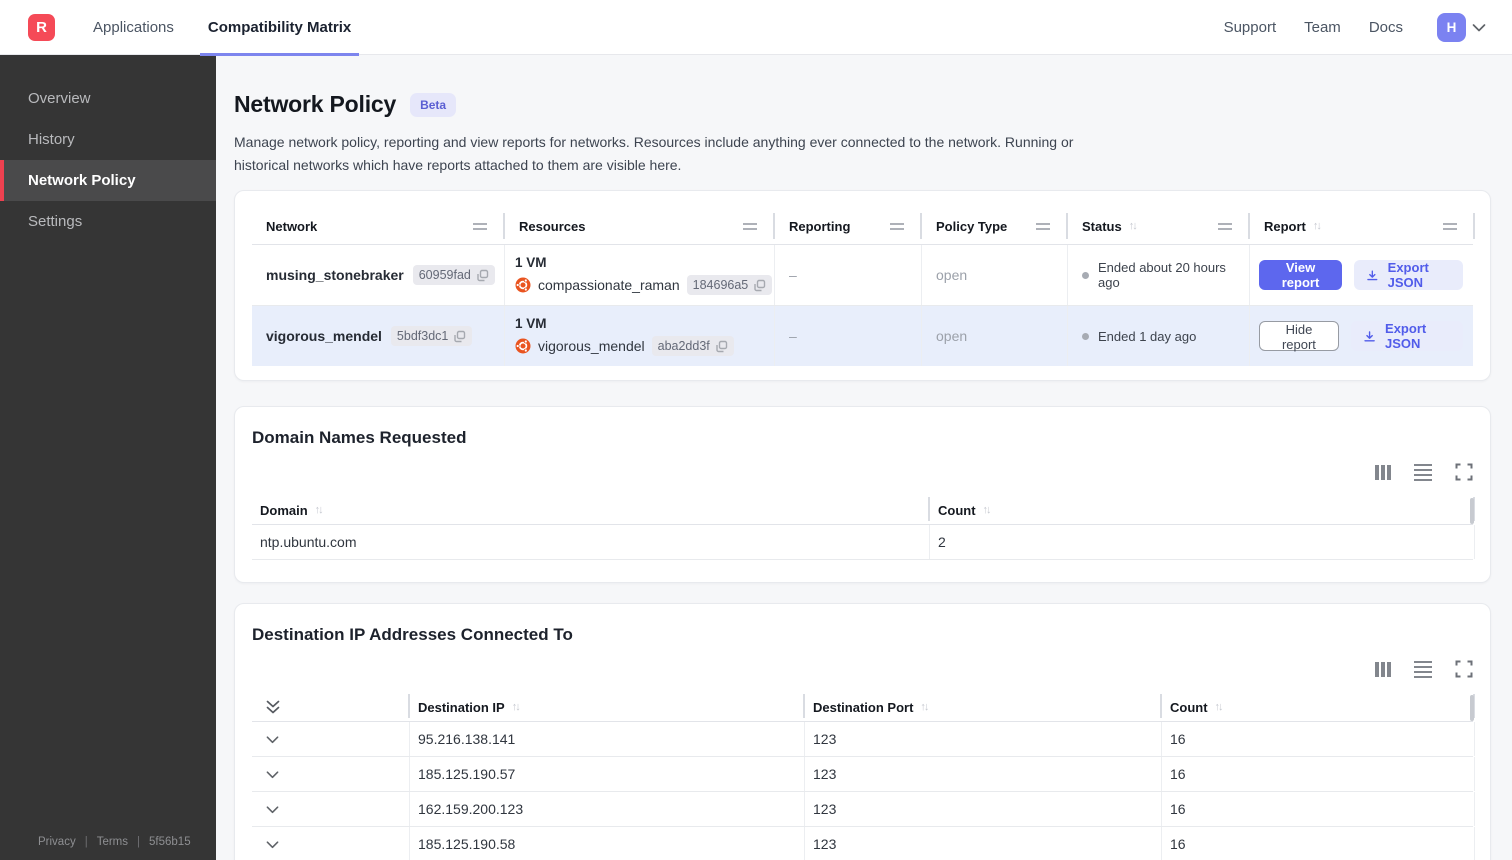 The width and height of the screenshot is (1512, 860). Describe the element at coordinates (170, 842) in the screenshot. I see `build-hash: 5f56b15` at that location.